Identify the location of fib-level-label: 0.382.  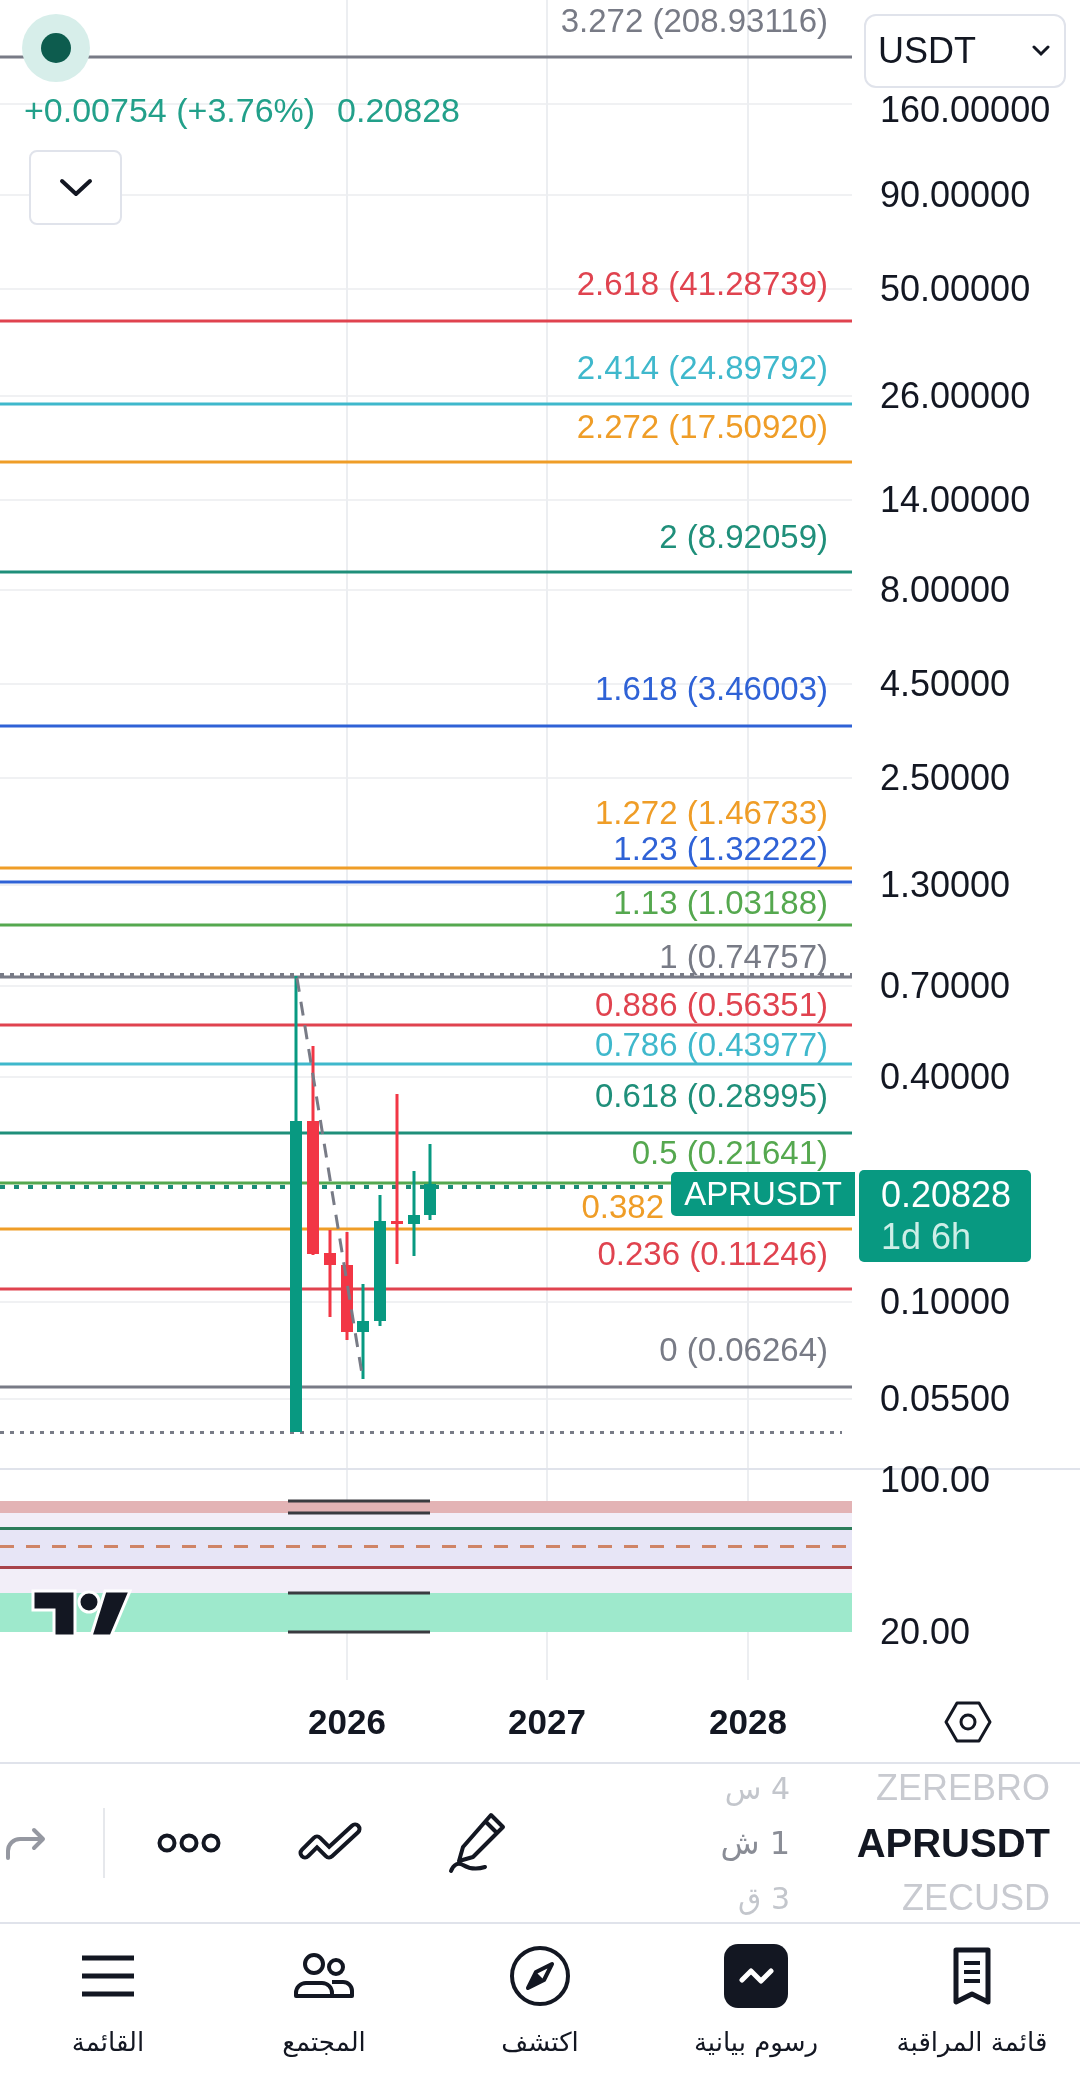
(622, 1207).